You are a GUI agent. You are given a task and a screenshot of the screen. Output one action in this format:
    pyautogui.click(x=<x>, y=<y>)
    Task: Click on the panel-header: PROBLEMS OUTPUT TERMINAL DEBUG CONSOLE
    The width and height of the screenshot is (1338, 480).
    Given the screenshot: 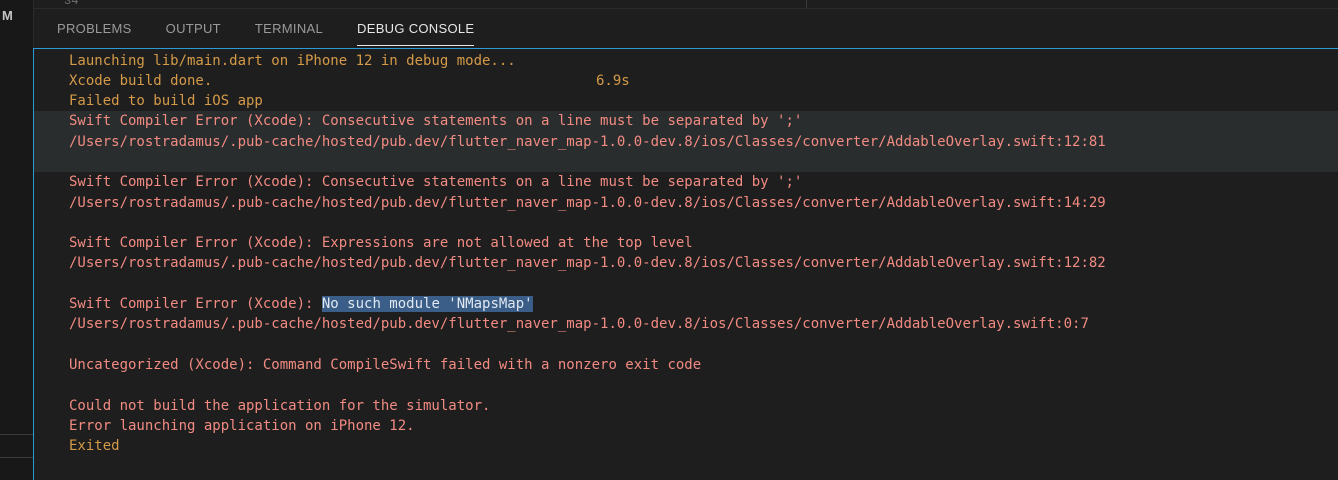 What is the action you would take?
    pyautogui.click(x=686, y=28)
    